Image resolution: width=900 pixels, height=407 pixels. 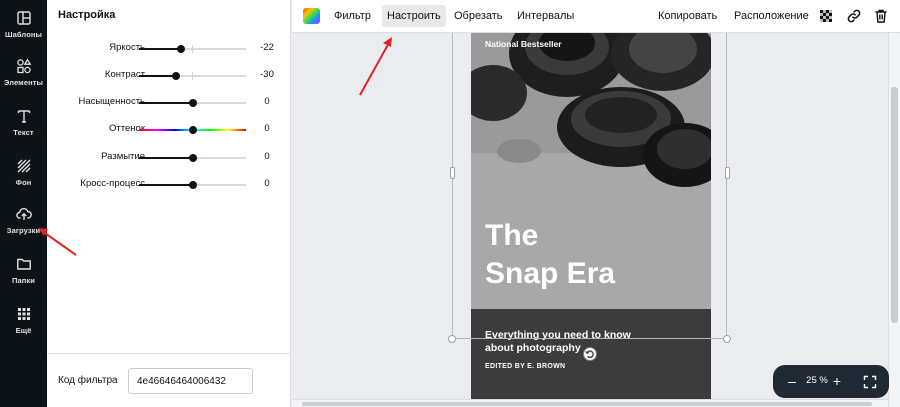 I want to click on saturation-value: 0, so click(x=267, y=101).